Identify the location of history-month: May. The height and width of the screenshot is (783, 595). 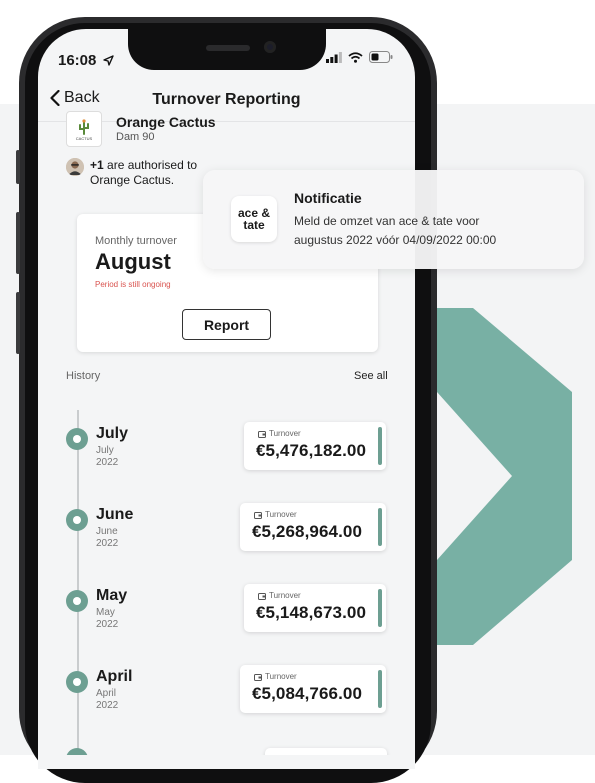
(112, 595).